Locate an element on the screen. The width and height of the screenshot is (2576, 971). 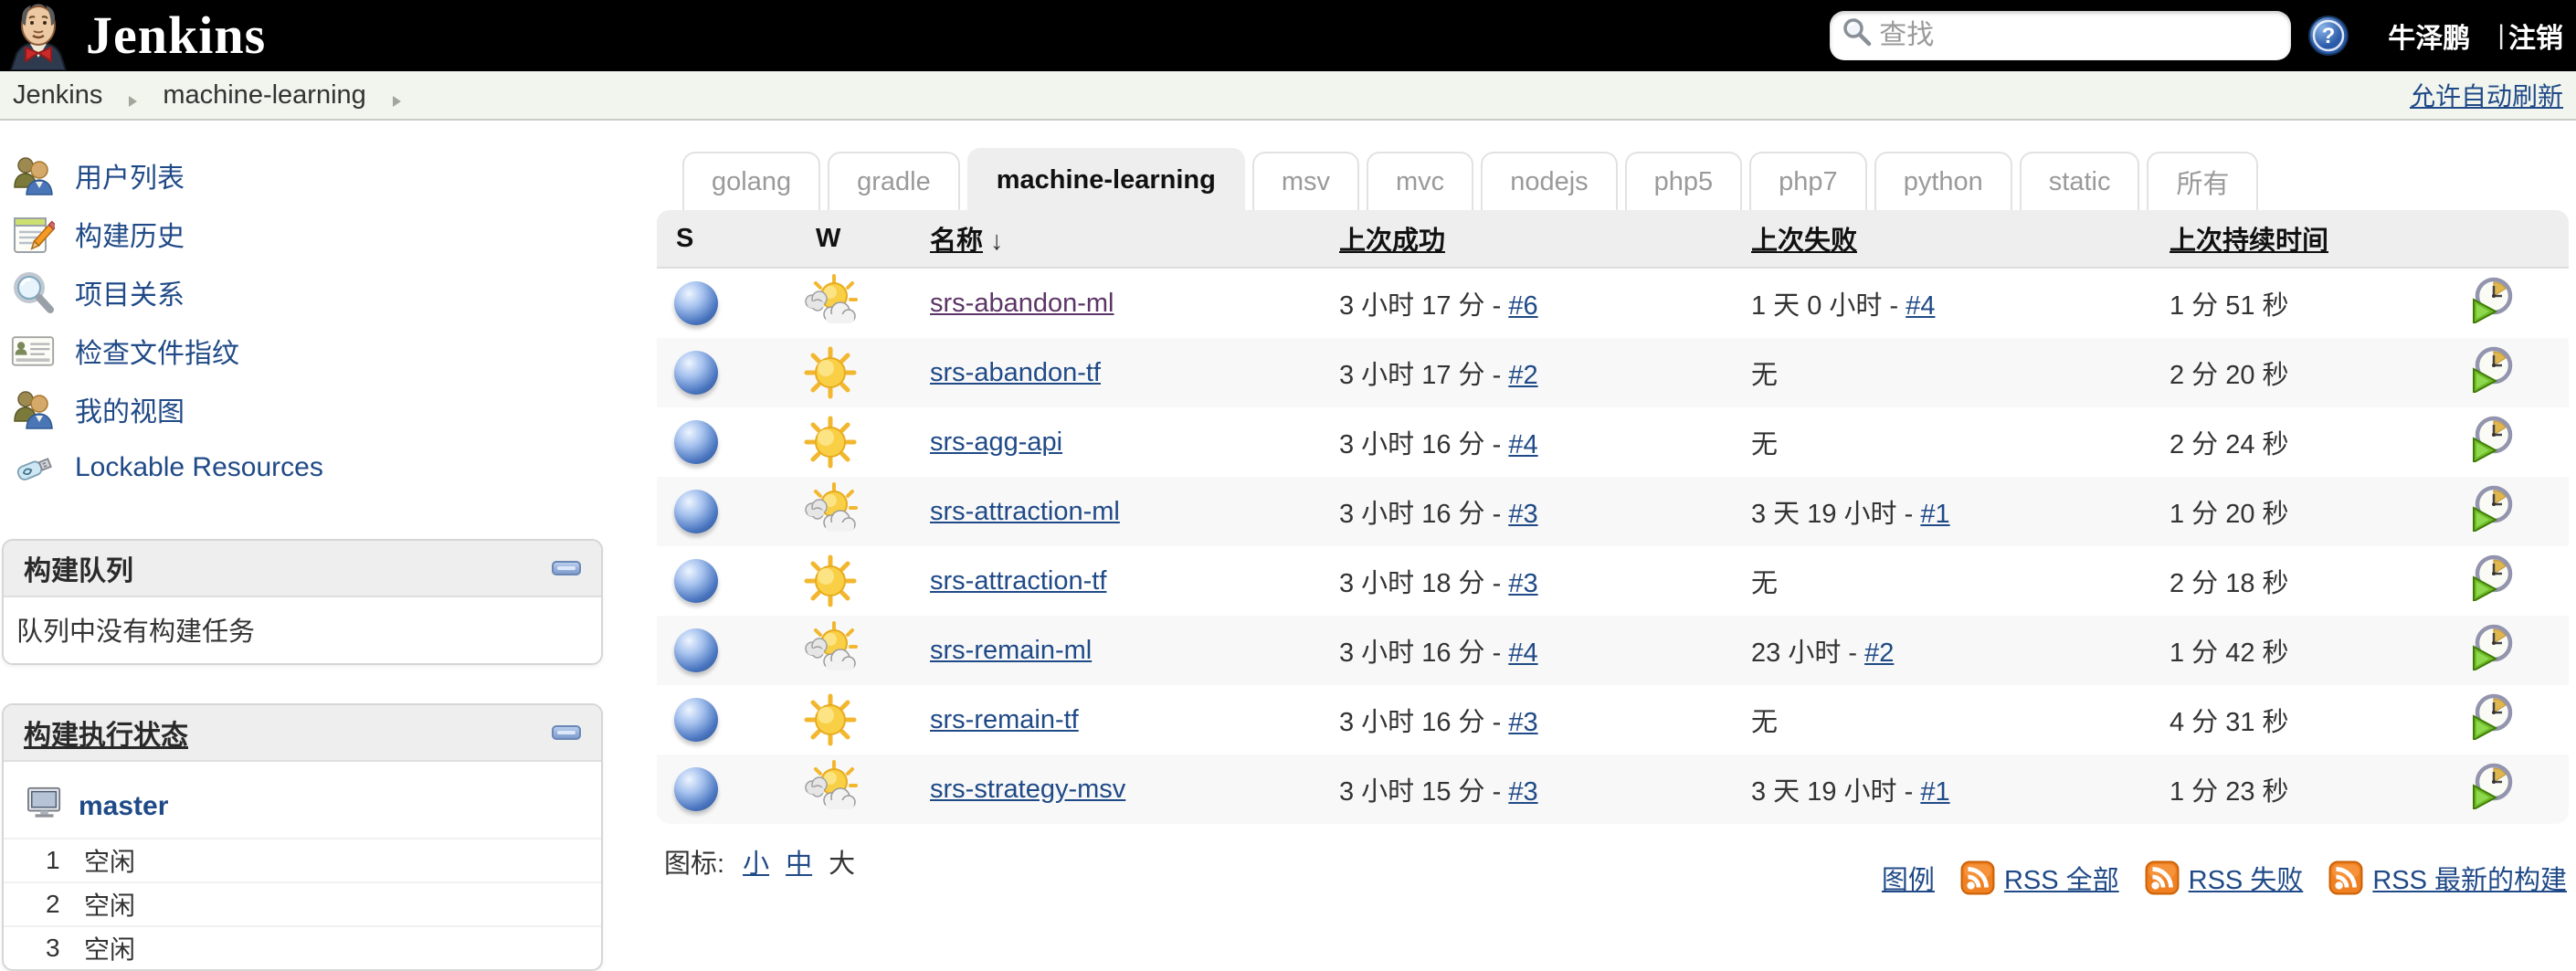
last-success-cell: 3 小时 17 分 - #2 is located at coordinates (1438, 375).